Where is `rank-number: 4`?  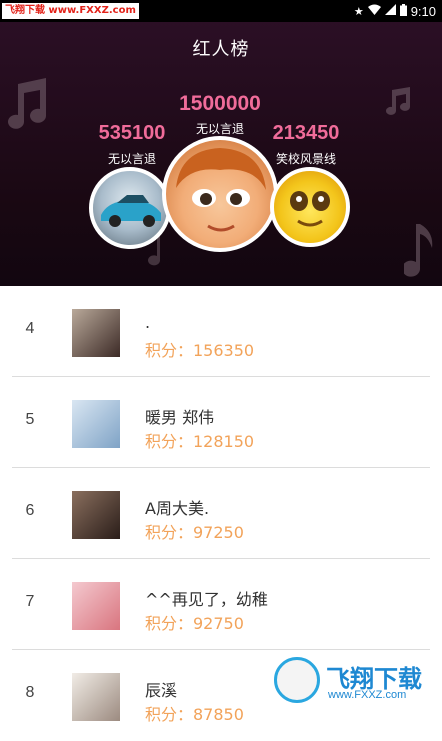
rank-number: 4 is located at coordinates (30, 328).